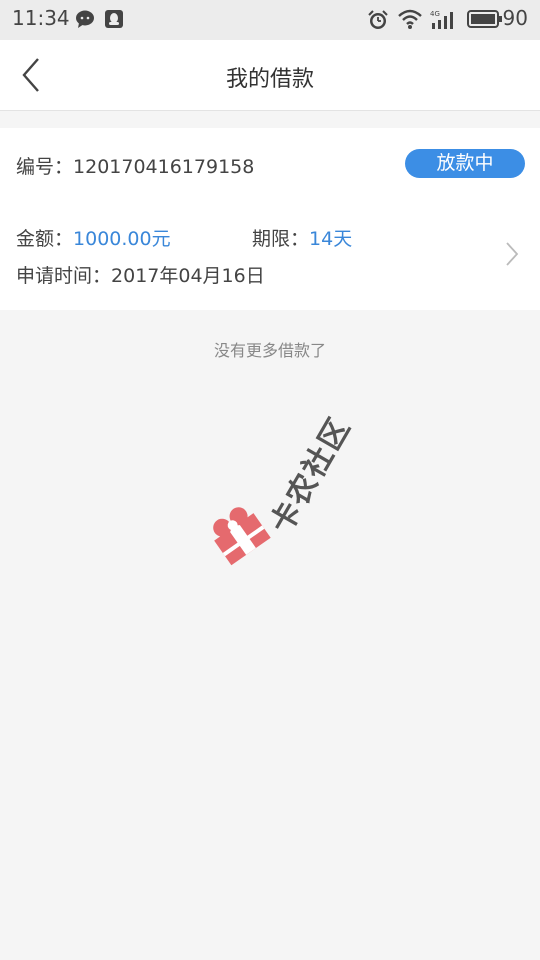 The height and width of the screenshot is (960, 540). Describe the element at coordinates (164, 167) in the screenshot. I see `loan-number-value: 120170416179158` at that location.